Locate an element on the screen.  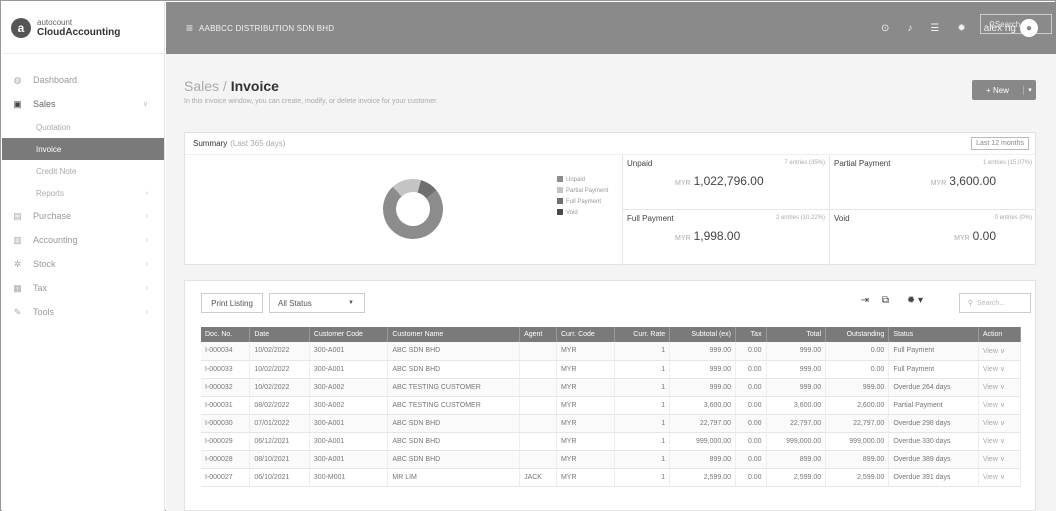
notification-bell-icon: ♪ is located at coordinates (909, 28).